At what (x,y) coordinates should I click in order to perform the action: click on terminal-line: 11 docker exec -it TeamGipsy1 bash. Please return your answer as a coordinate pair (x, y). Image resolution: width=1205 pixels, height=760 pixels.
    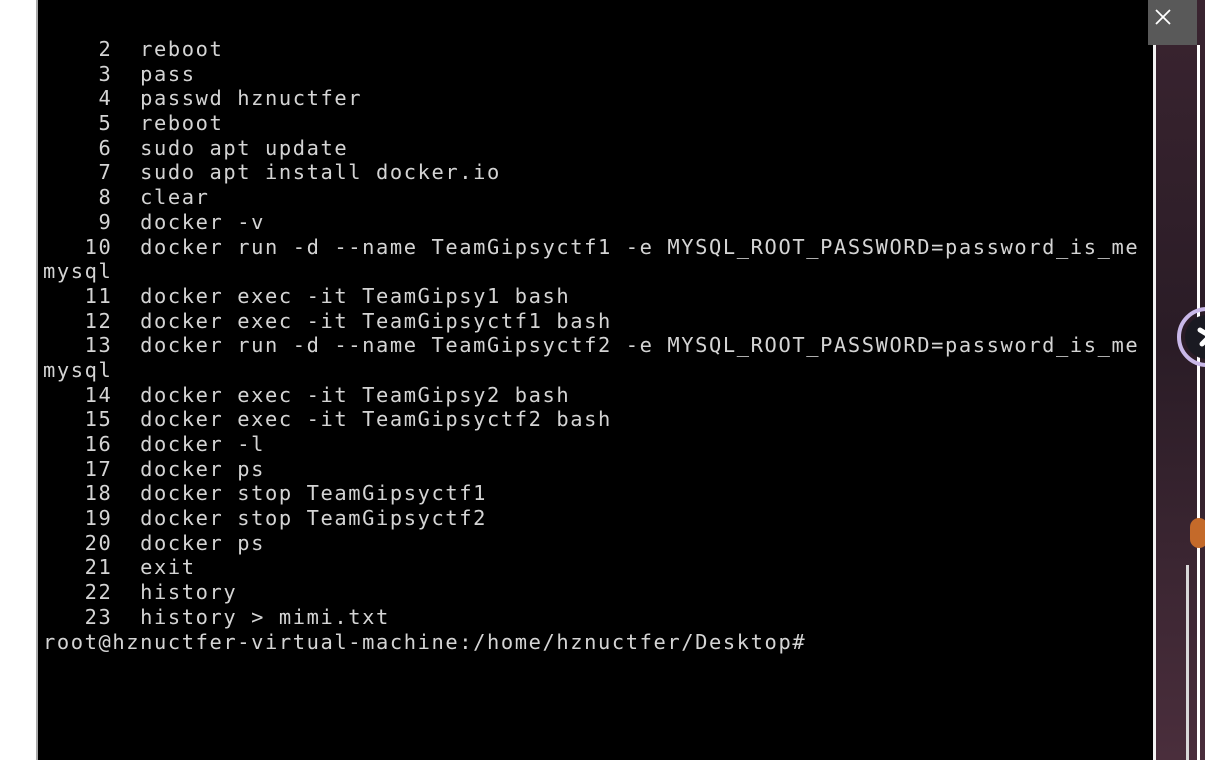
    Looking at the image, I should click on (307, 295).